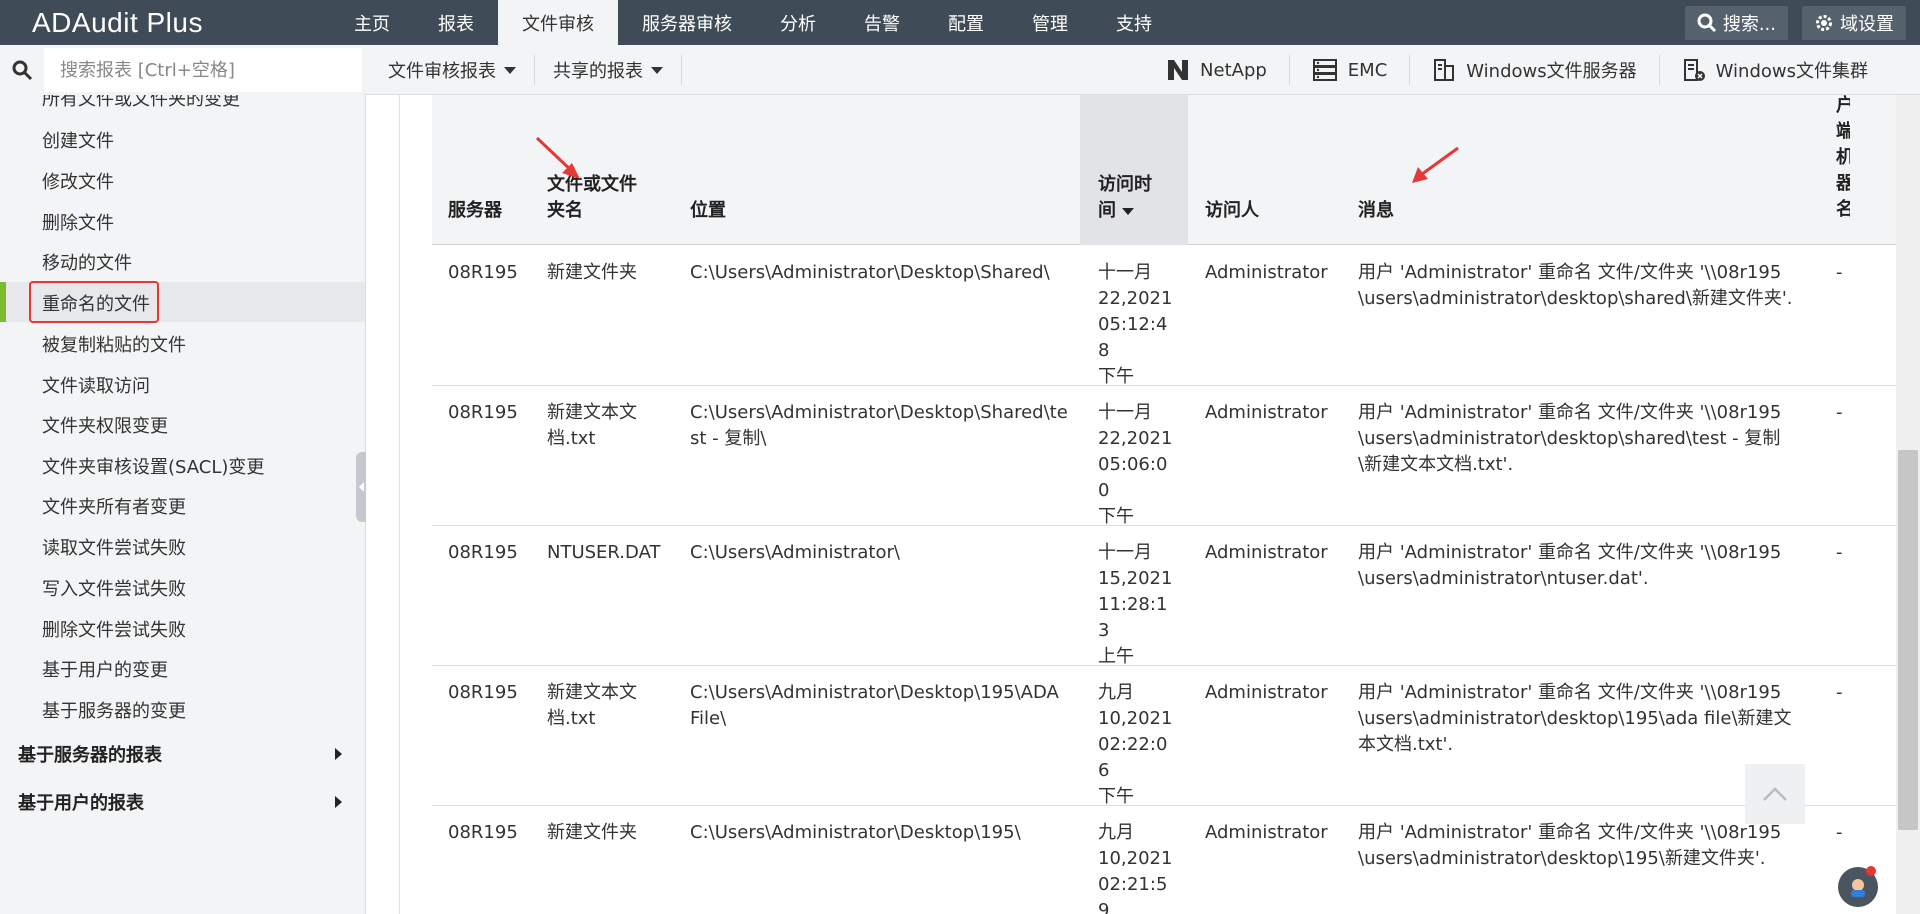  What do you see at coordinates (153, 466) in the screenshot?
I see `sidebar-item-folder-sacl-changes: 文件夹审核设置(SACL)变更` at bounding box center [153, 466].